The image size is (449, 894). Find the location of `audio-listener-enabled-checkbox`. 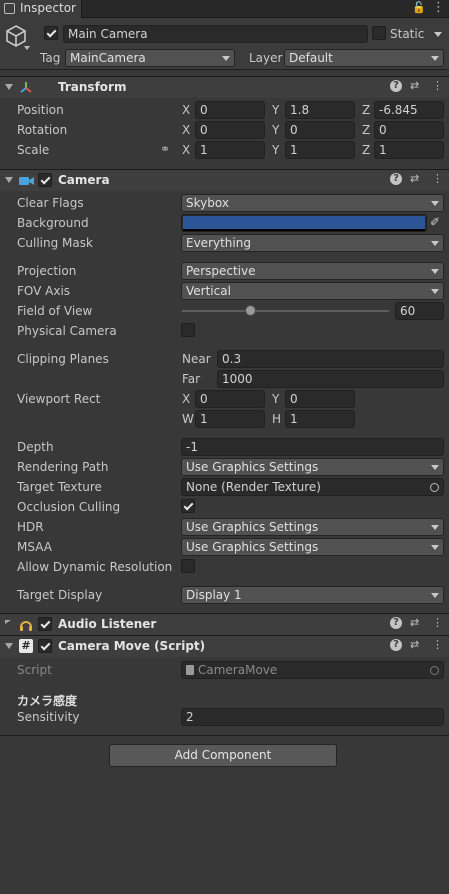

audio-listener-enabled-checkbox is located at coordinates (45, 624).